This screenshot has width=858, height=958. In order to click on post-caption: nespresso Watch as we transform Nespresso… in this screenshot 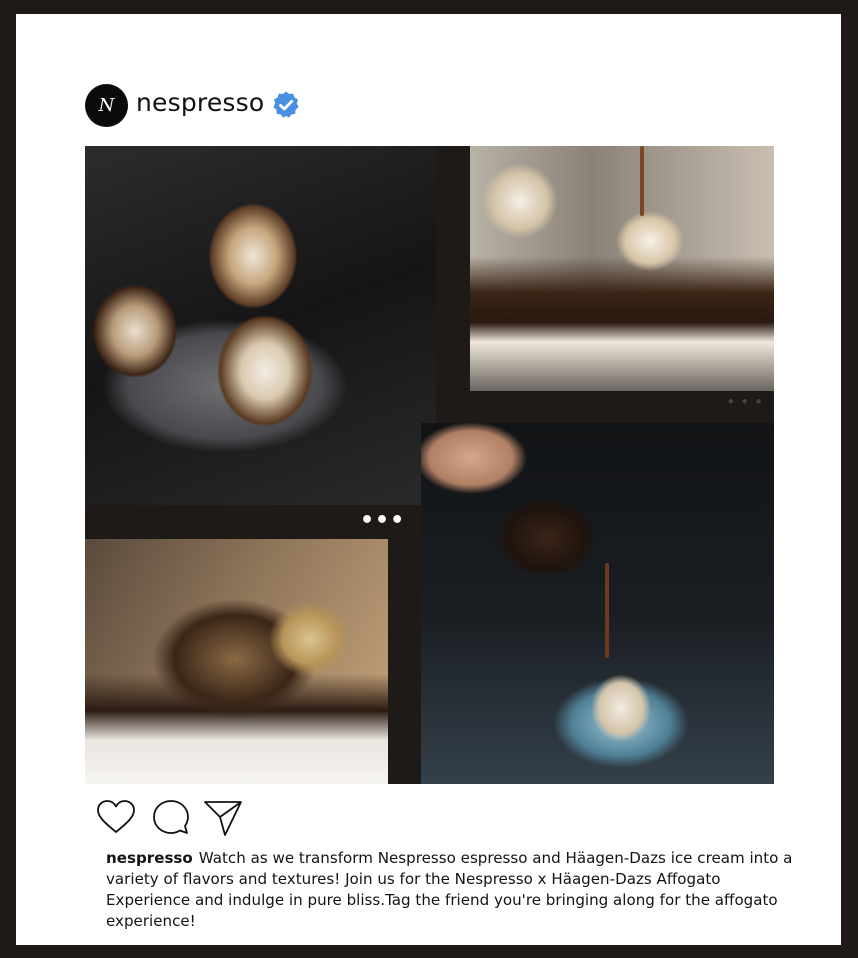, I will do `click(451, 890)`.